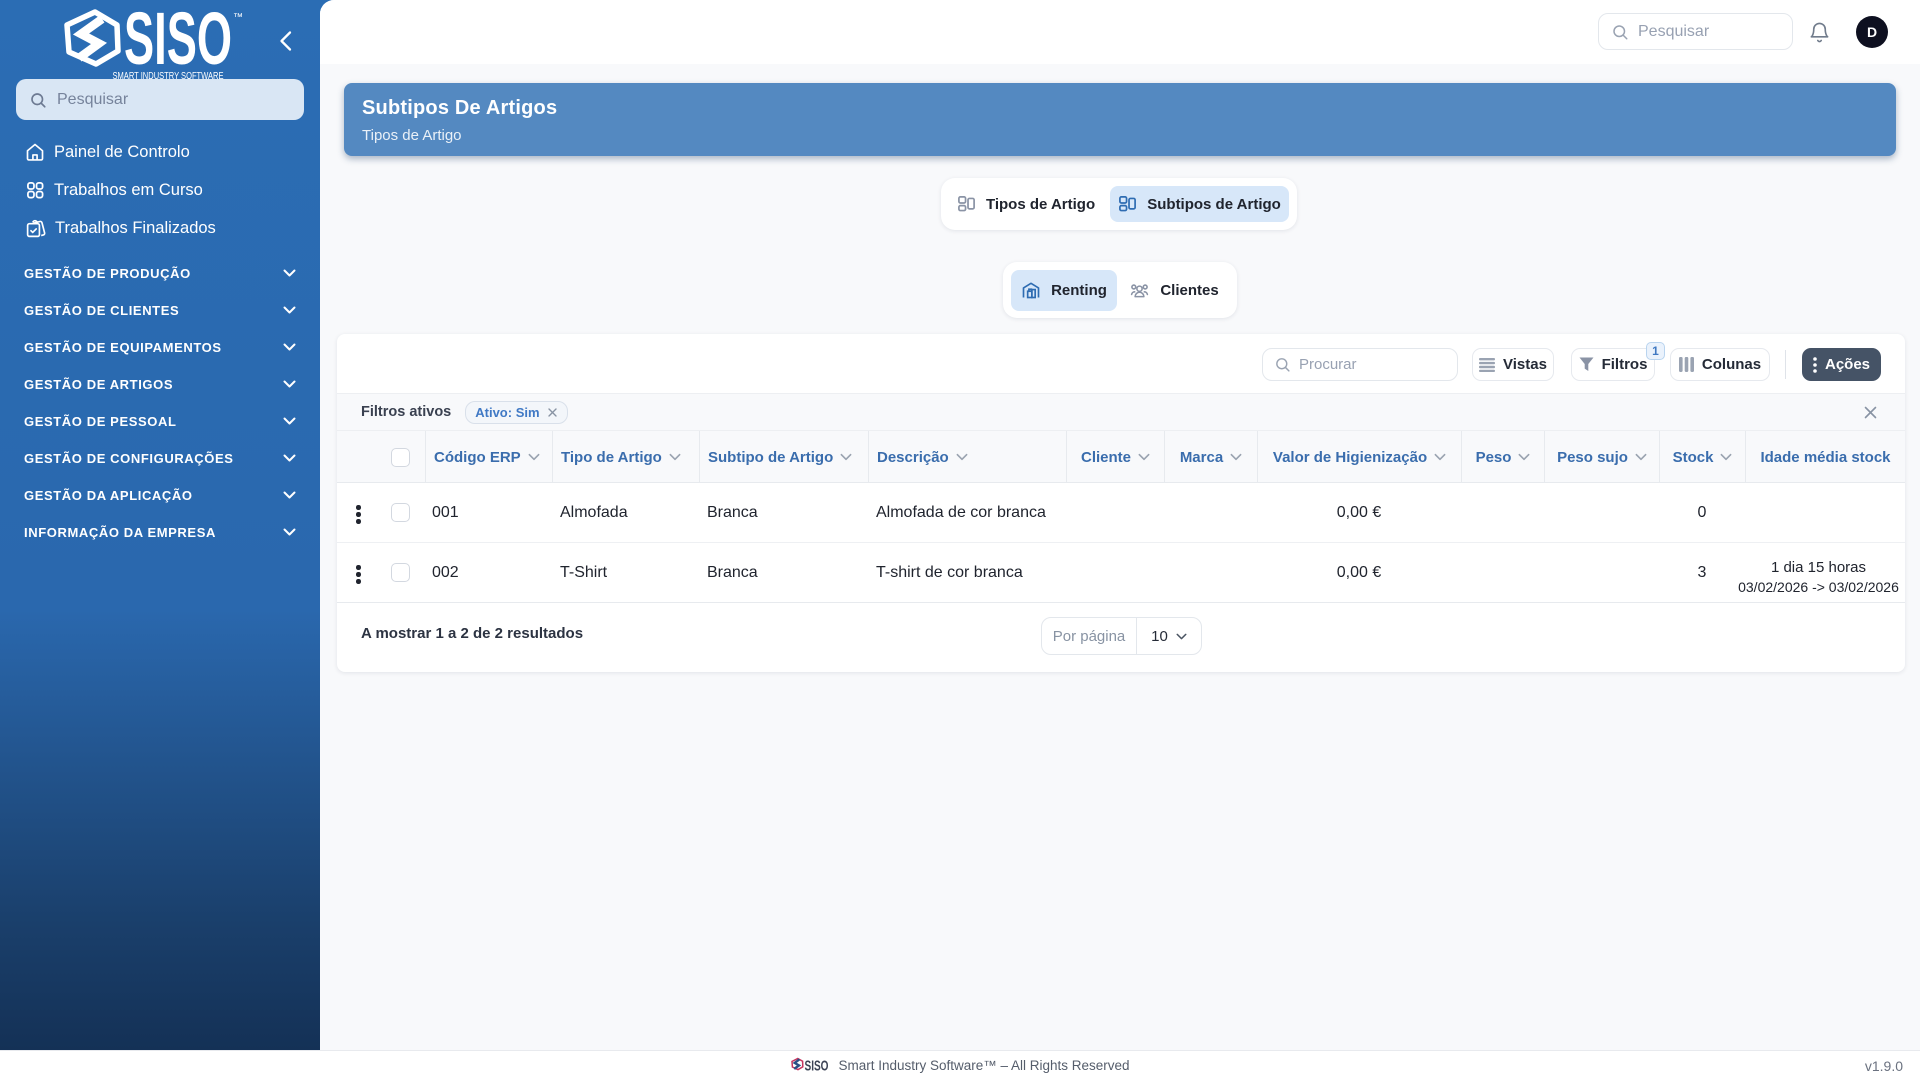  Describe the element at coordinates (817, 1066) in the screenshot. I see `svg-text: SISO` at that location.